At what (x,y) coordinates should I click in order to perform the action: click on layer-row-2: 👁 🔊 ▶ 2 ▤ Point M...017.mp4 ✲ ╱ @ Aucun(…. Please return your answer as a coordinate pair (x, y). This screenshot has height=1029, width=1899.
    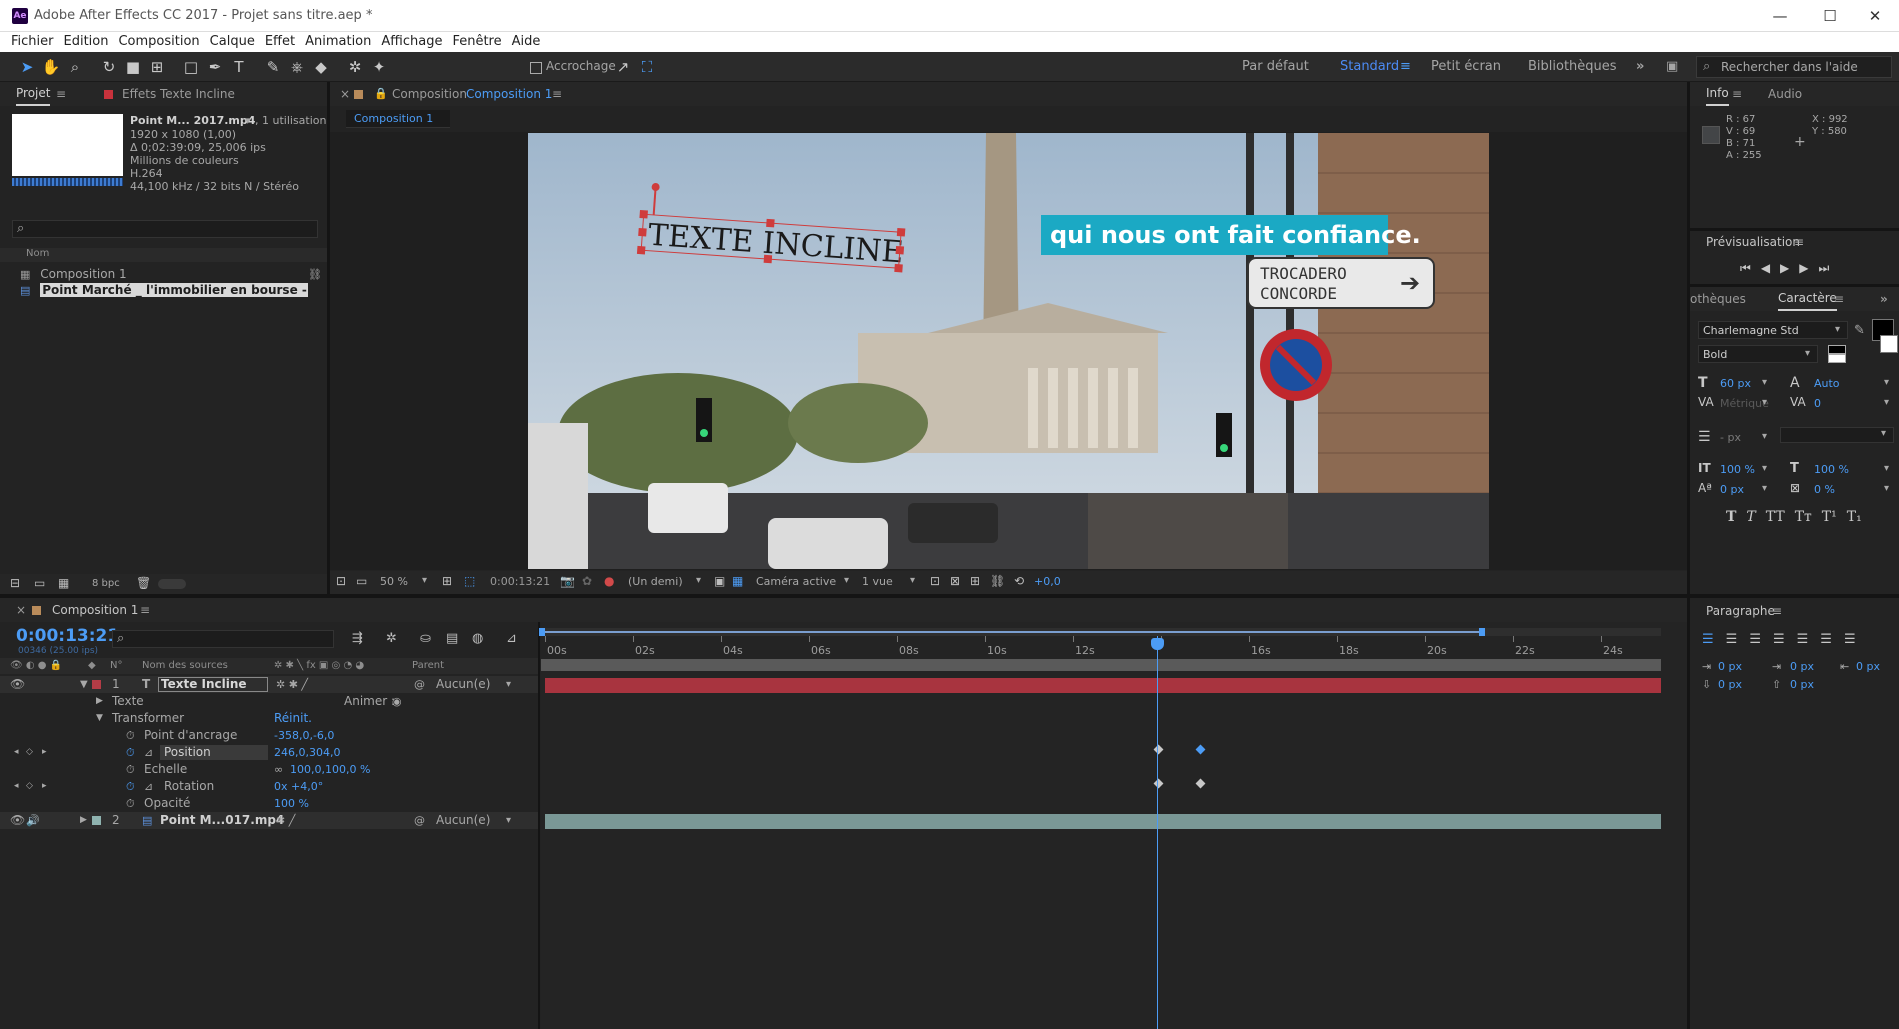
    Looking at the image, I should click on (270, 820).